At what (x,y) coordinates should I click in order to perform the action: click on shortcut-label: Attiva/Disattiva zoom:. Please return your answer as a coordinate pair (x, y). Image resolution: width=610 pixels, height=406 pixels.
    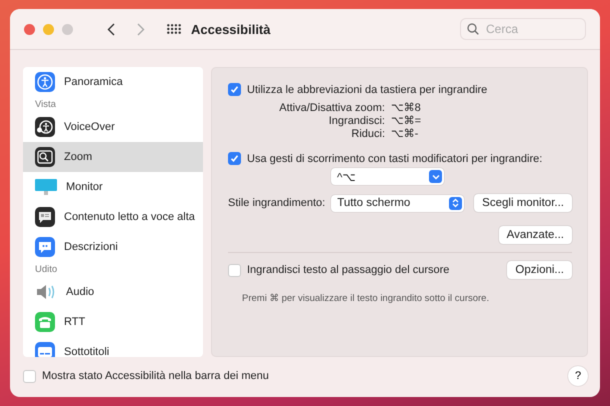
    Looking at the image, I should click on (331, 108).